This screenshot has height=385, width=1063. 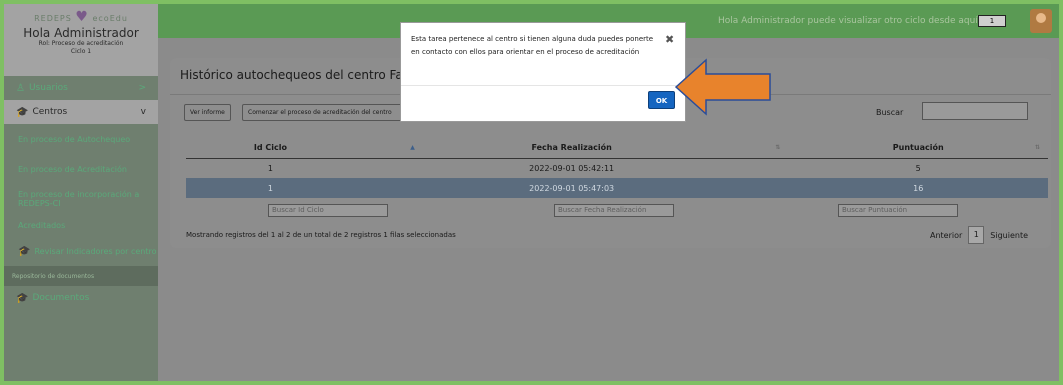 I want to click on table-cell: 16, so click(x=918, y=188).